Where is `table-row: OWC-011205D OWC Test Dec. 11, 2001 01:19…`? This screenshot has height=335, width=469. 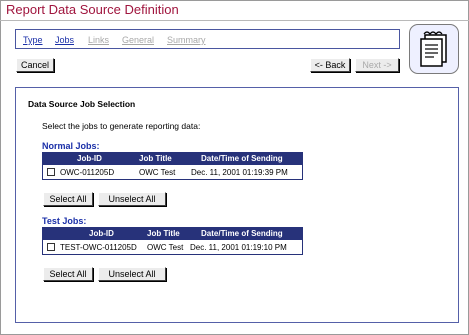 table-row: OWC-011205D OWC Test Dec. 11, 2001 01:19… is located at coordinates (172, 172).